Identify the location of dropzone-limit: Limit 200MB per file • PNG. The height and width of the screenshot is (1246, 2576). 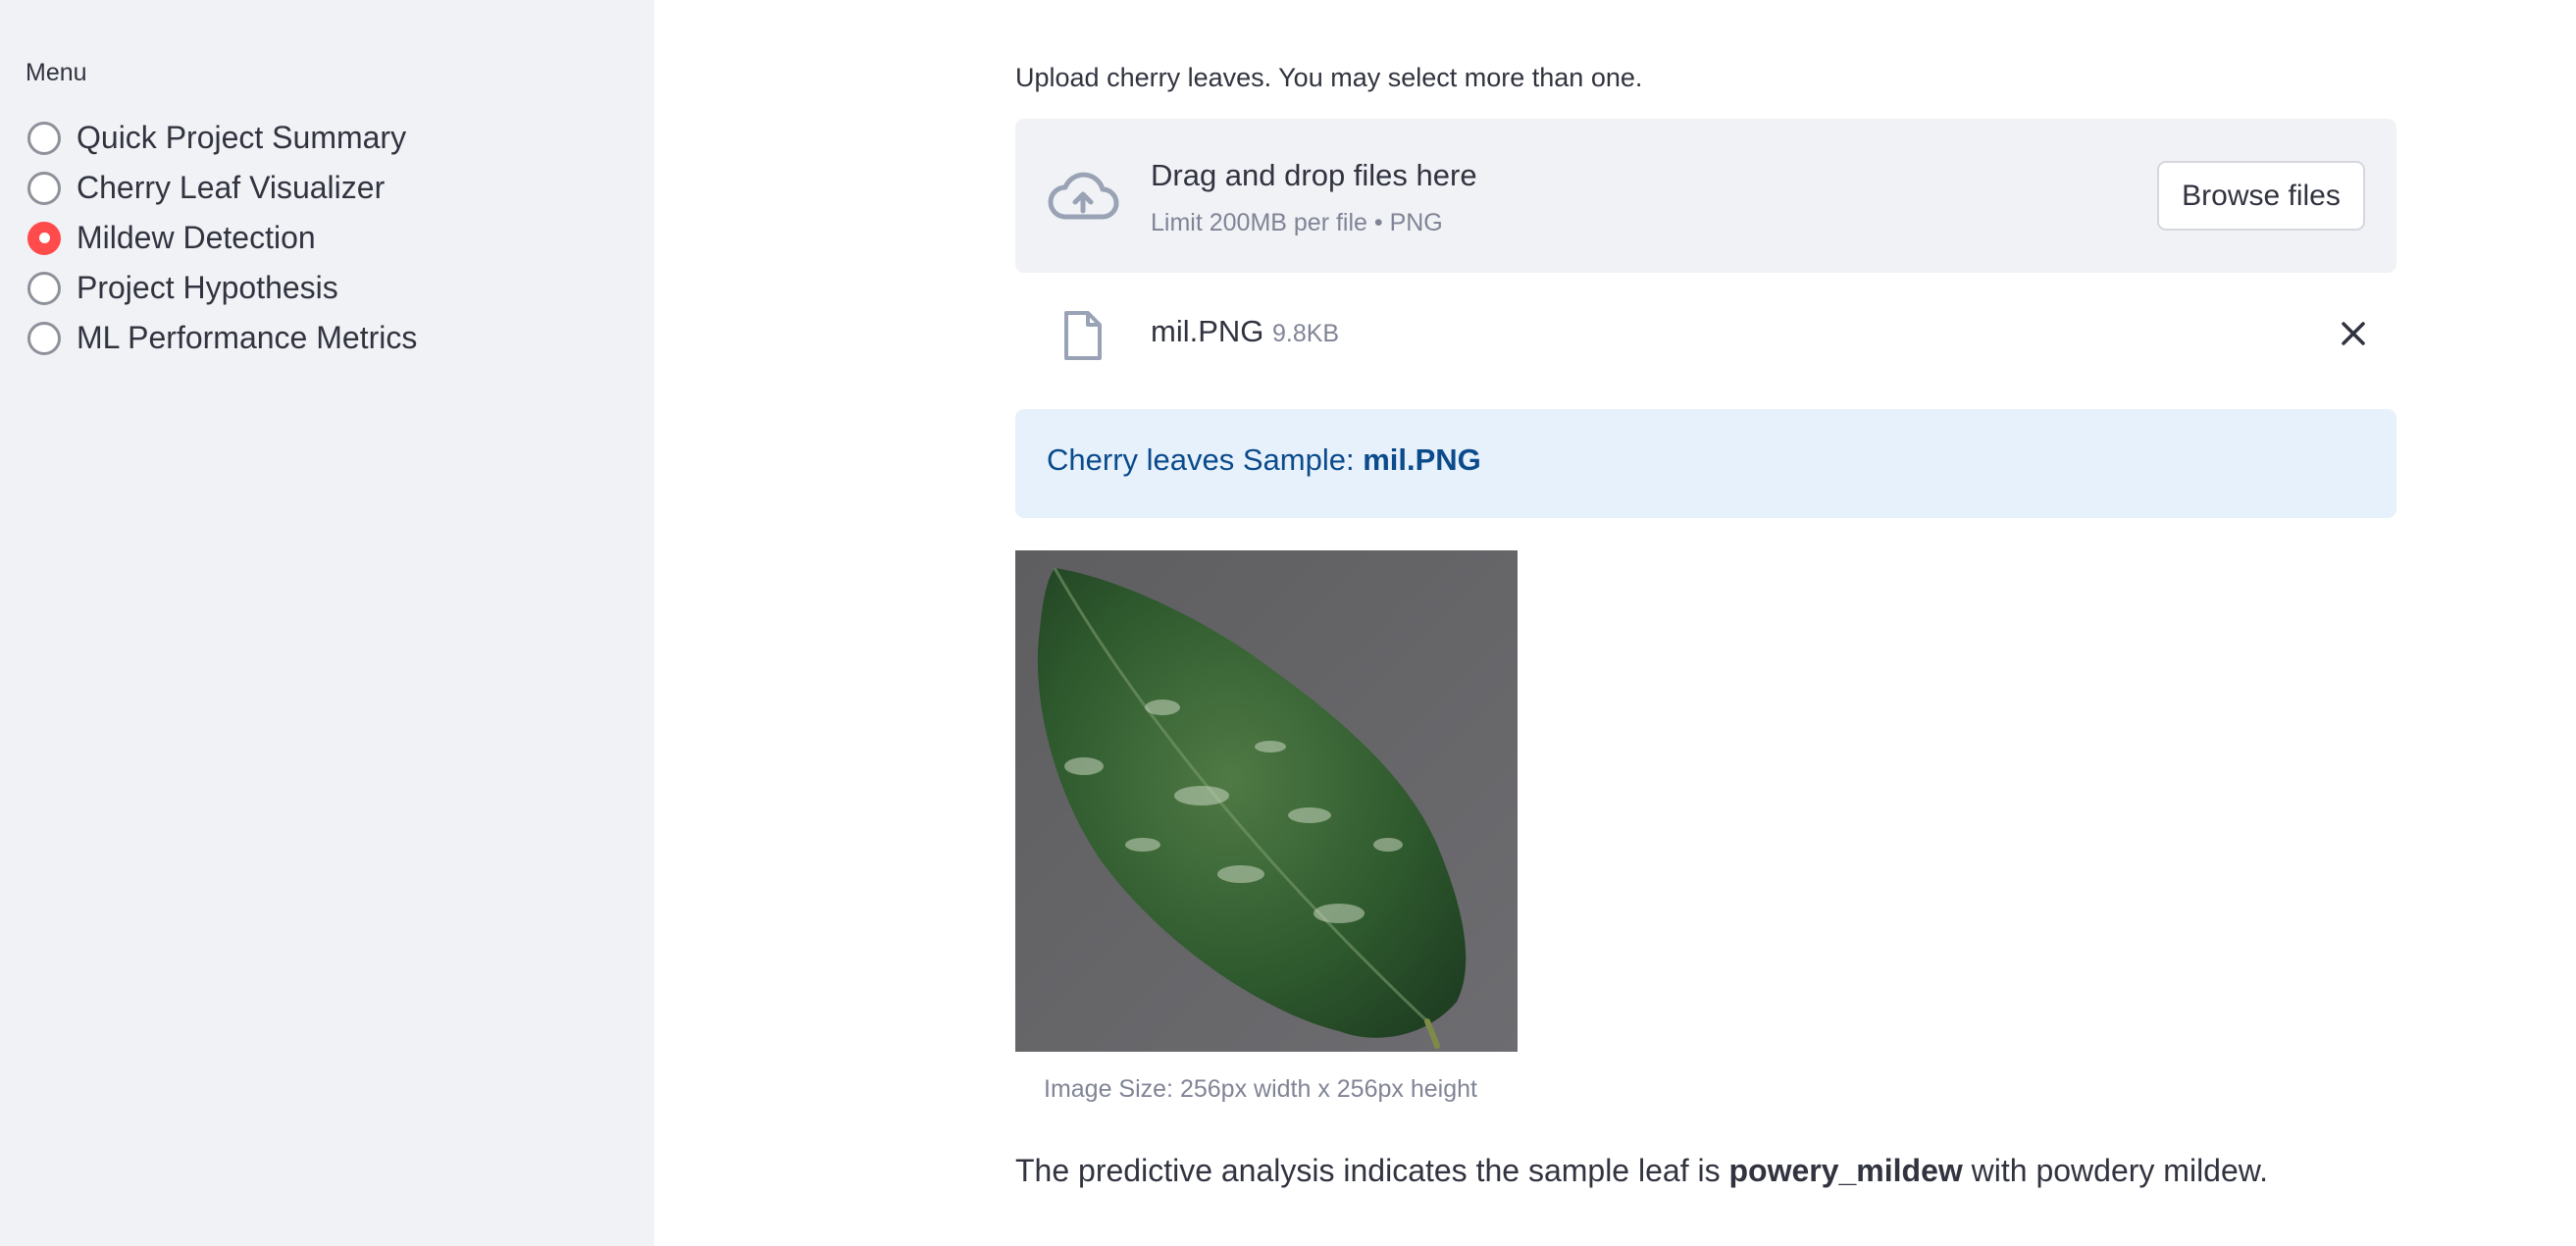
(1297, 222).